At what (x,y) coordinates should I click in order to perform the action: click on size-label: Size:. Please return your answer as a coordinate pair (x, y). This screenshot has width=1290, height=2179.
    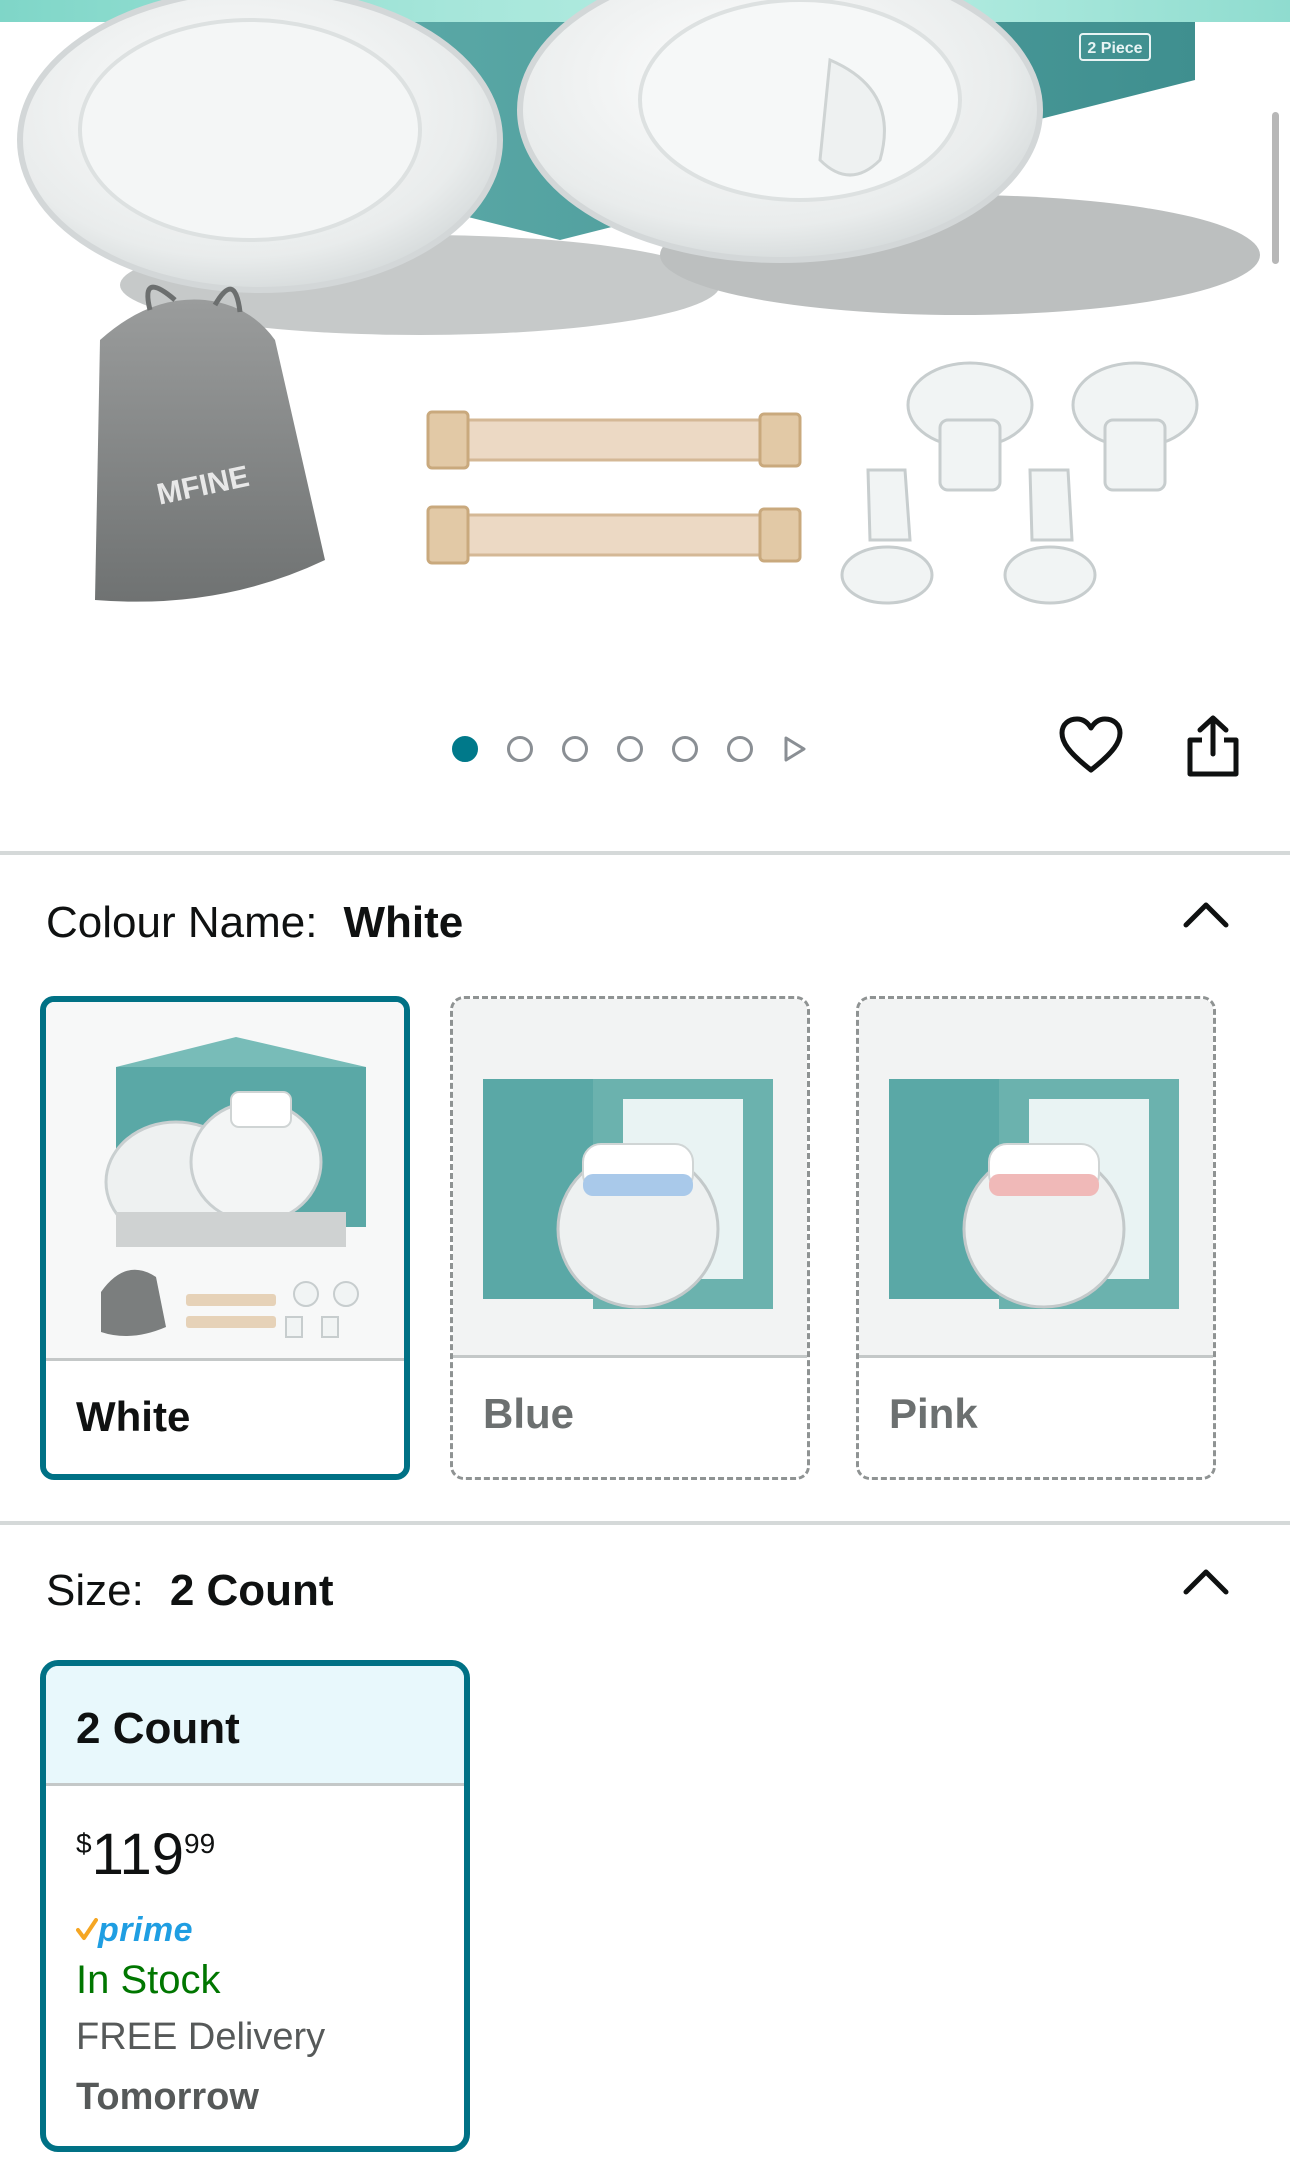
    Looking at the image, I should click on (95, 1590).